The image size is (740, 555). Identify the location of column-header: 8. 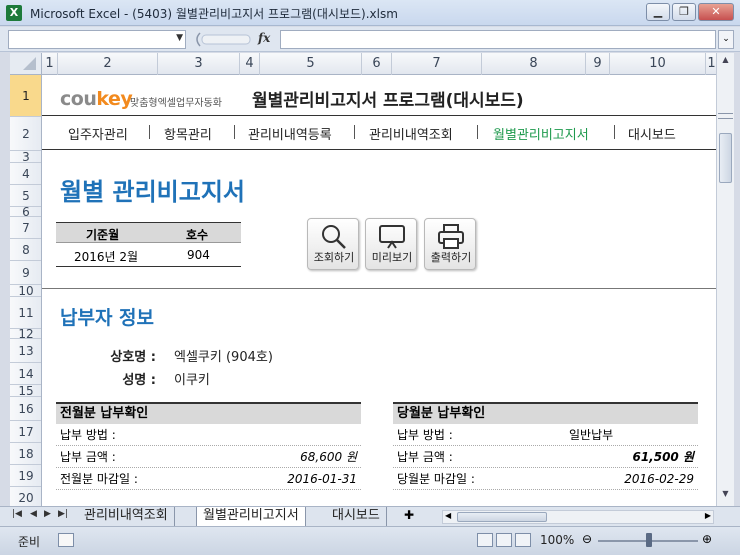
(534, 64).